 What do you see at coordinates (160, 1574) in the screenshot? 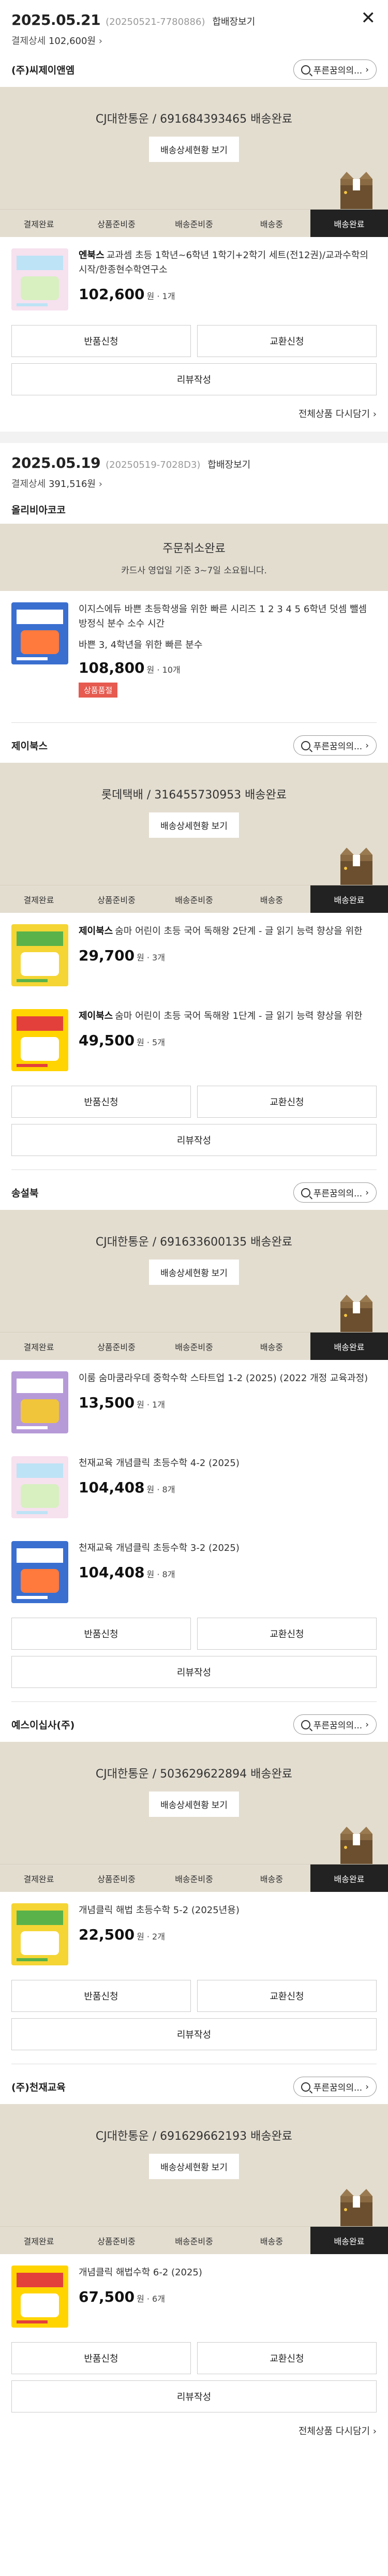
I see `price-quantity: 원 · 8개` at bounding box center [160, 1574].